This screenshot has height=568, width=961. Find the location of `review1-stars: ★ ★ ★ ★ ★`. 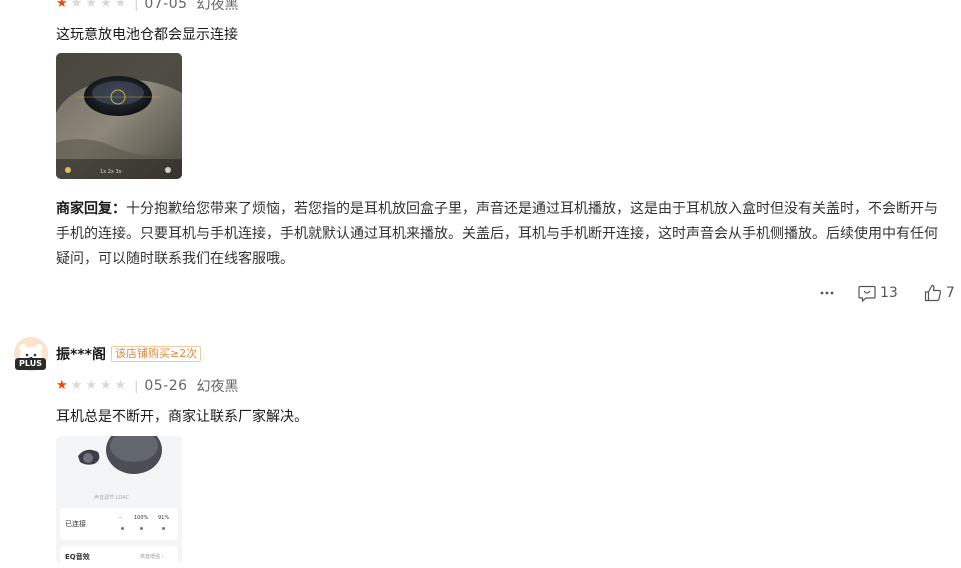

review1-stars: ★ ★ ★ ★ ★ is located at coordinates (91, 5).